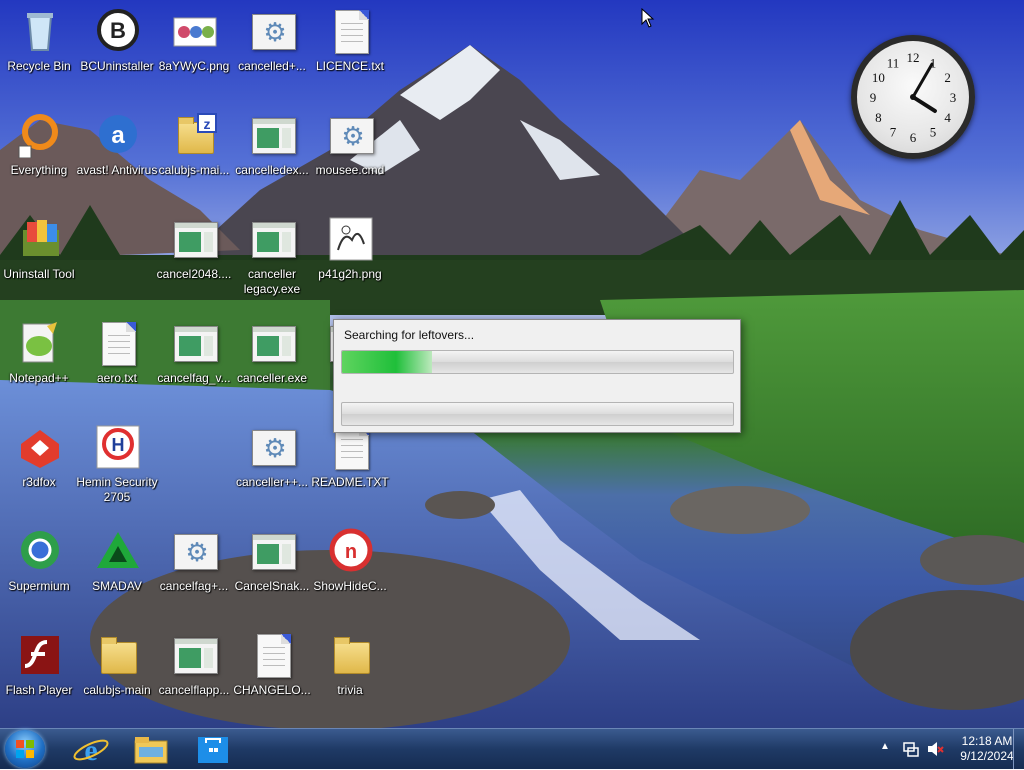 The height and width of the screenshot is (770, 1024). What do you see at coordinates (537, 362) in the screenshot?
I see `primary-progress-bar` at bounding box center [537, 362].